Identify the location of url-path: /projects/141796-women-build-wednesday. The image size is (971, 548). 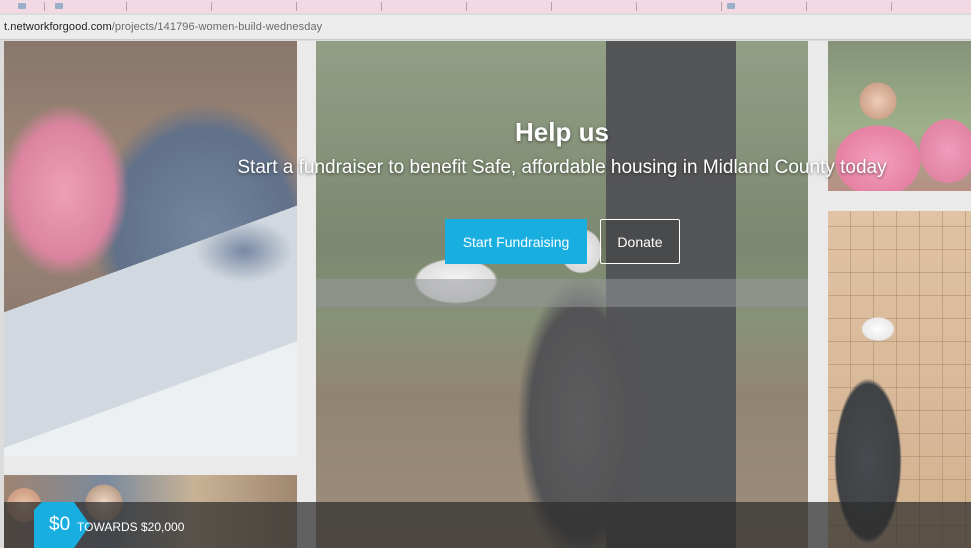
(217, 27).